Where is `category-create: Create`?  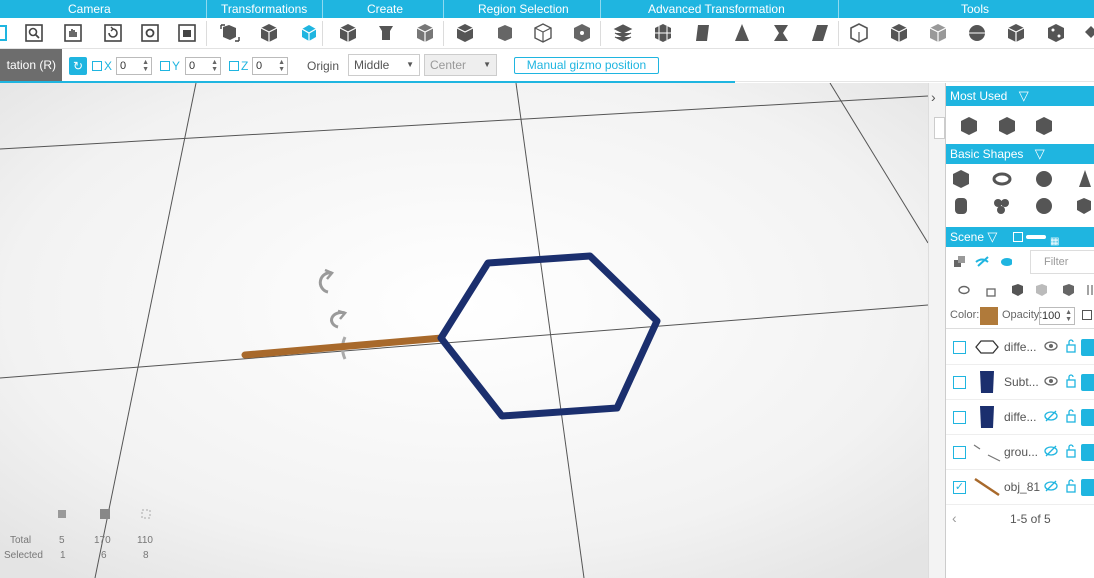 category-create: Create is located at coordinates (385, 9).